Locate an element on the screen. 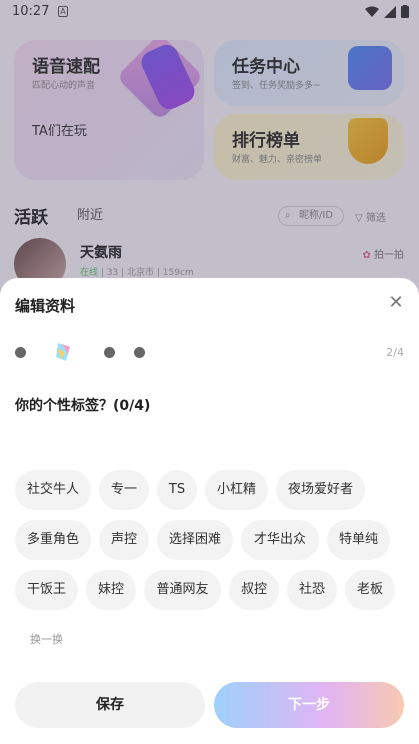 The width and height of the screenshot is (419, 744). tag-chip: 声控 is located at coordinates (124, 540).